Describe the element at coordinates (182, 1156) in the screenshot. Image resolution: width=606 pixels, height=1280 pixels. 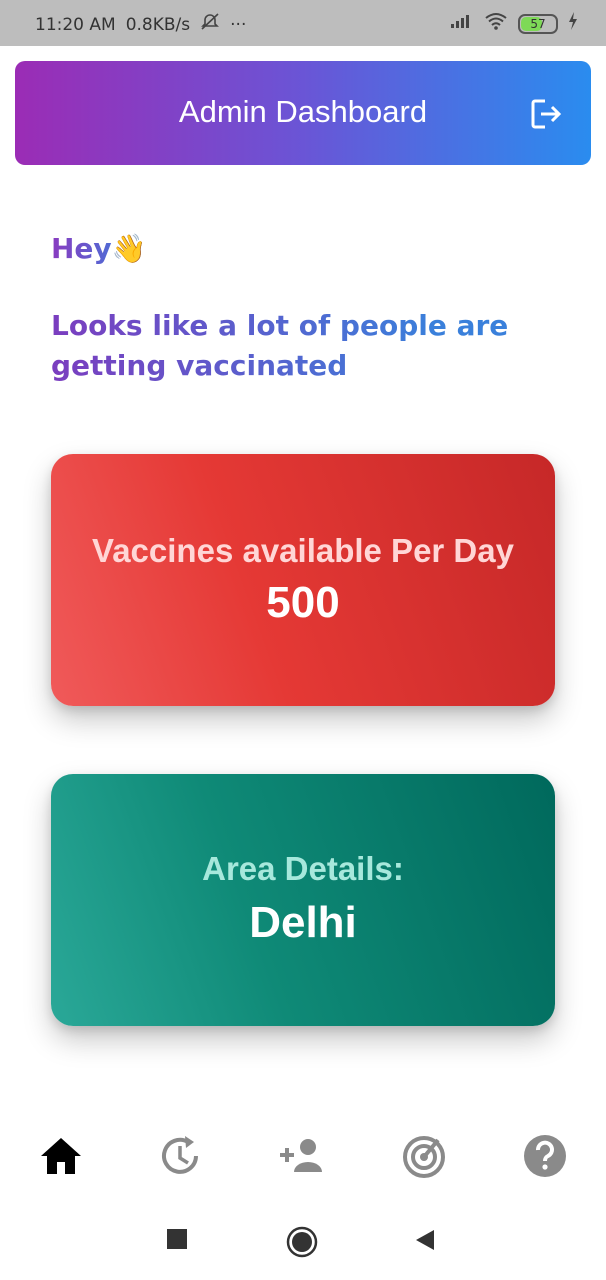
I see `history-icon` at that location.